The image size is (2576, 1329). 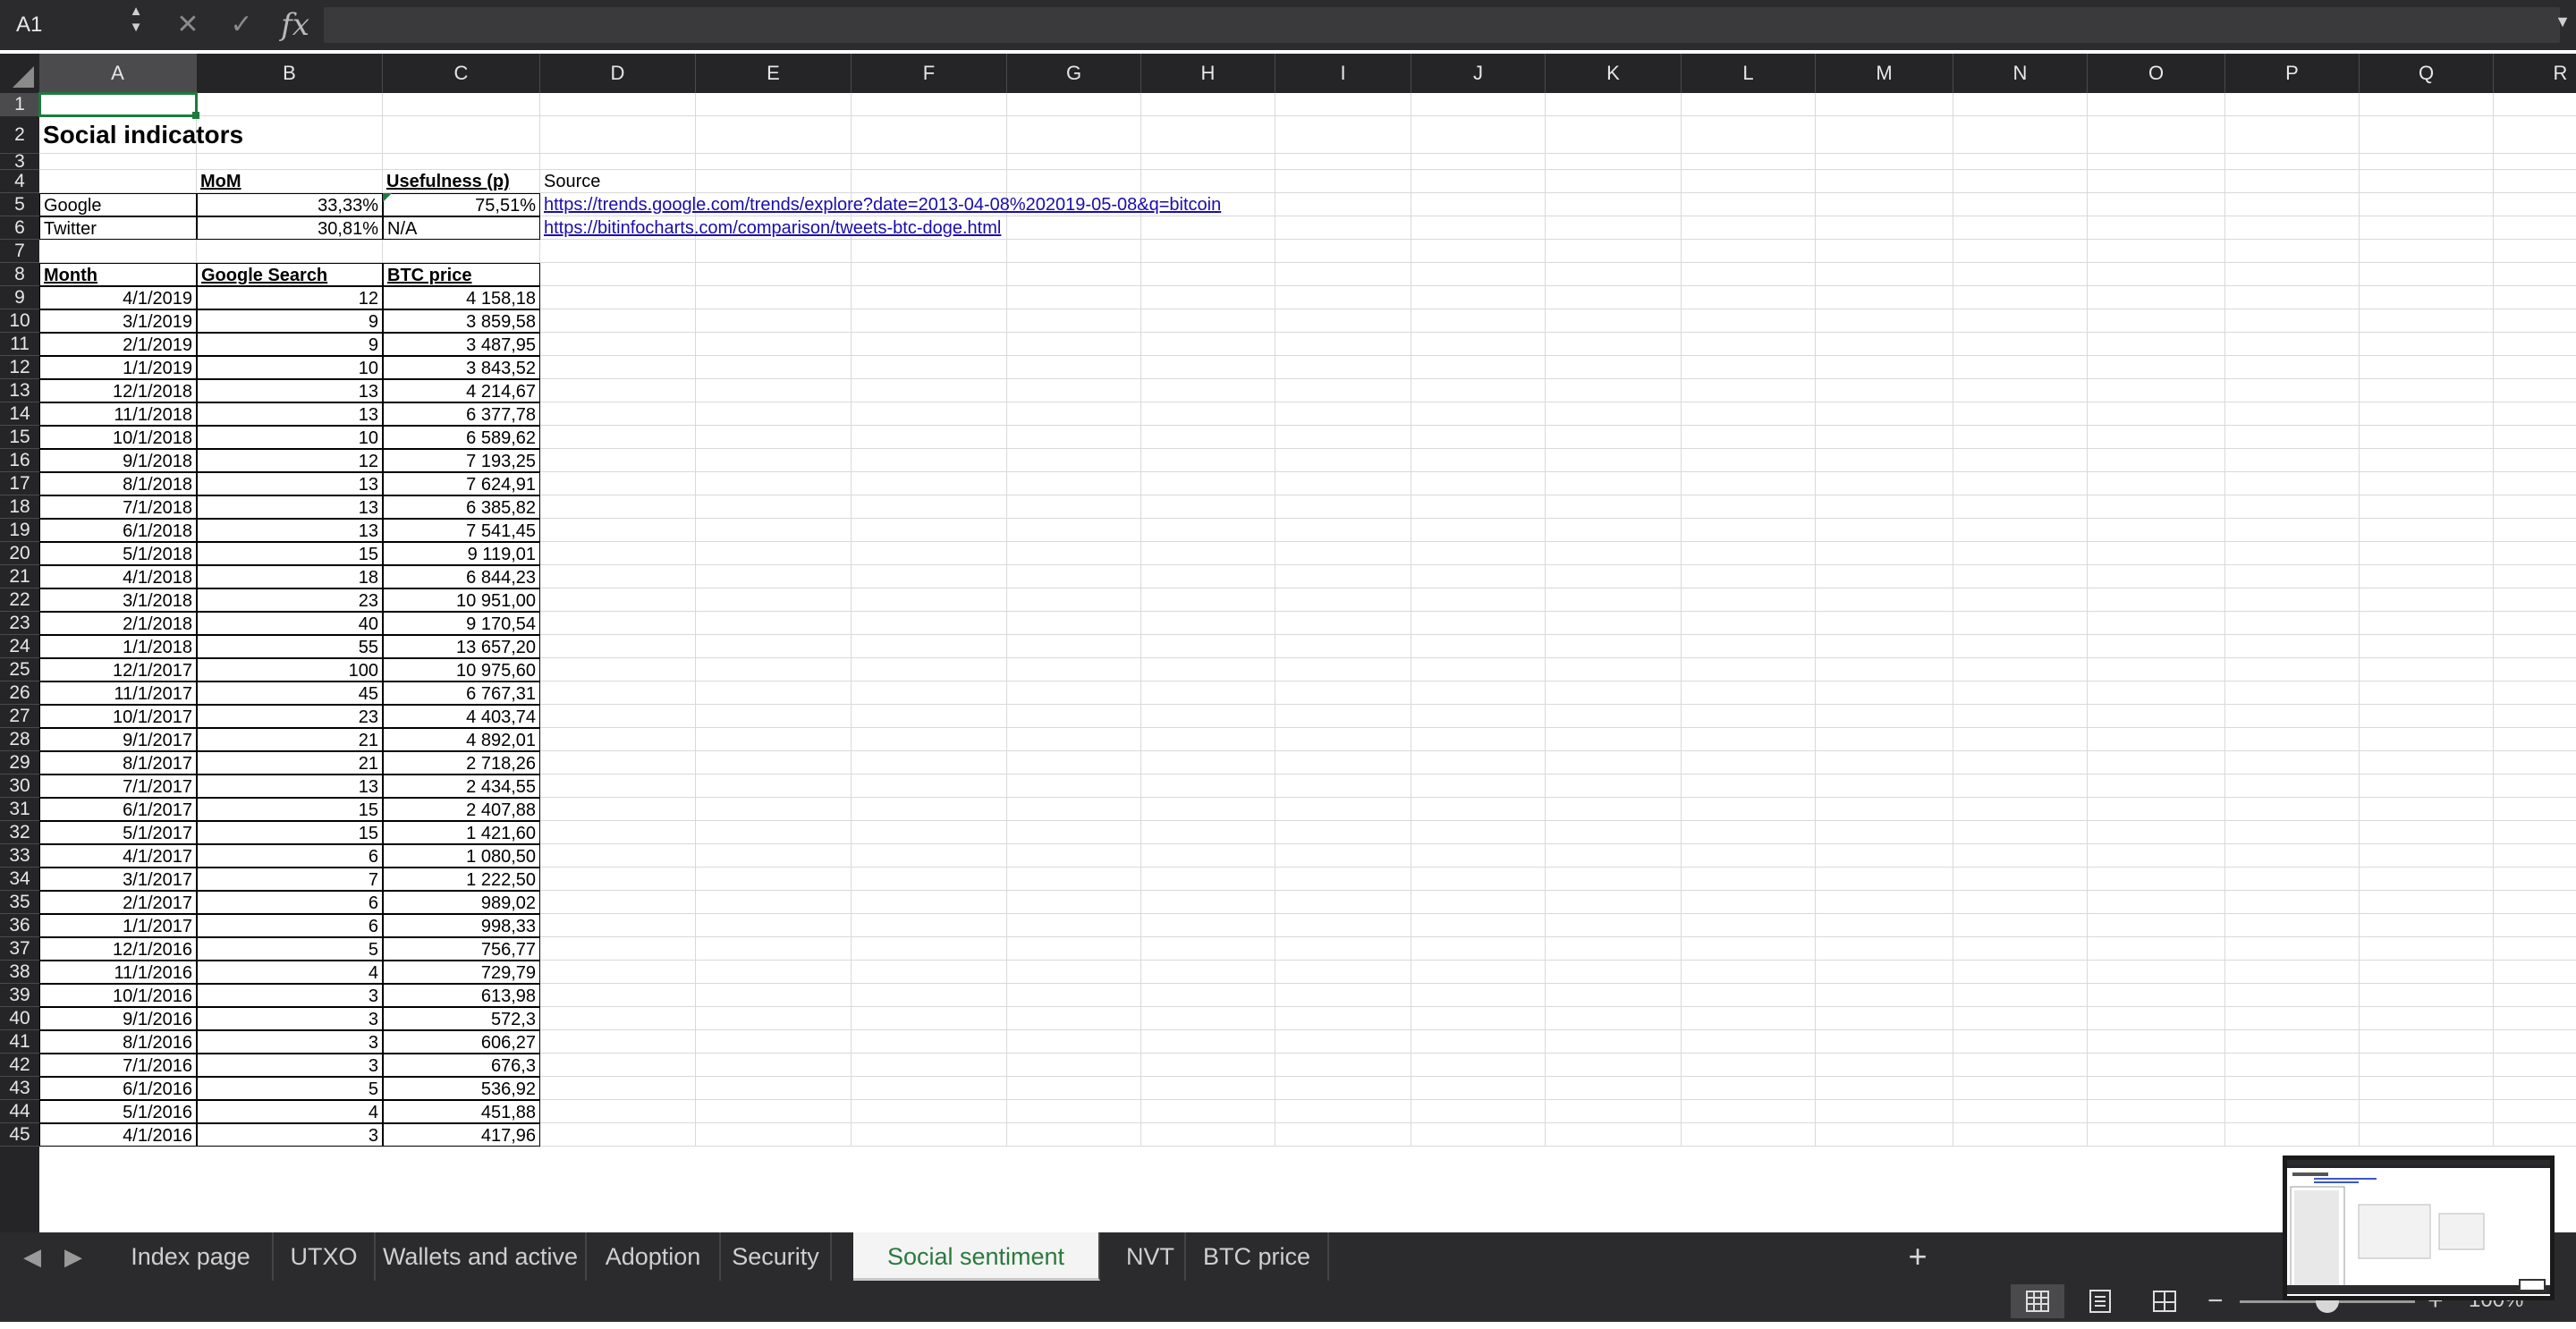 I want to click on select-all-corner-icon, so click(x=19, y=73).